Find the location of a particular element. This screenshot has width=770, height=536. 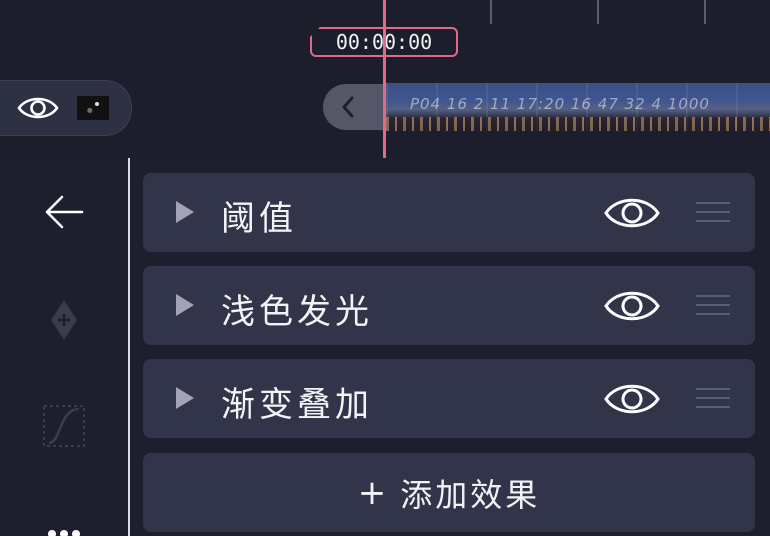

curve-button is located at coordinates (64, 426).